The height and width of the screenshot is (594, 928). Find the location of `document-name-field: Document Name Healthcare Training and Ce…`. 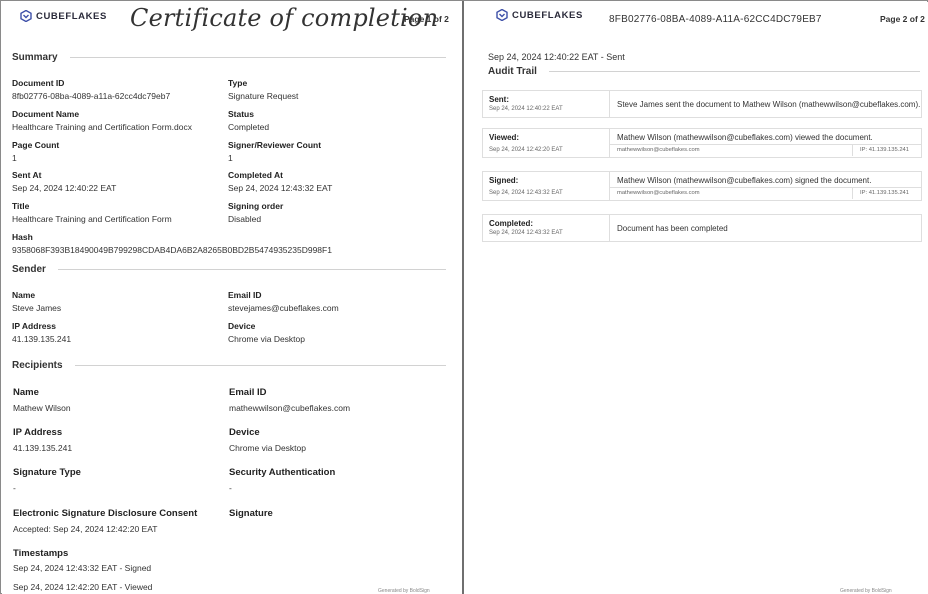

document-name-field: Document Name Healthcare Training and Ce… is located at coordinates (102, 120).